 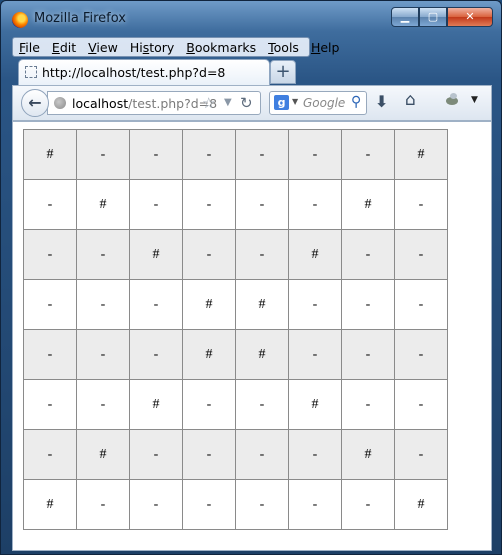 I want to click on search-bar: g ▼ Google ⚲, so click(x=318, y=103).